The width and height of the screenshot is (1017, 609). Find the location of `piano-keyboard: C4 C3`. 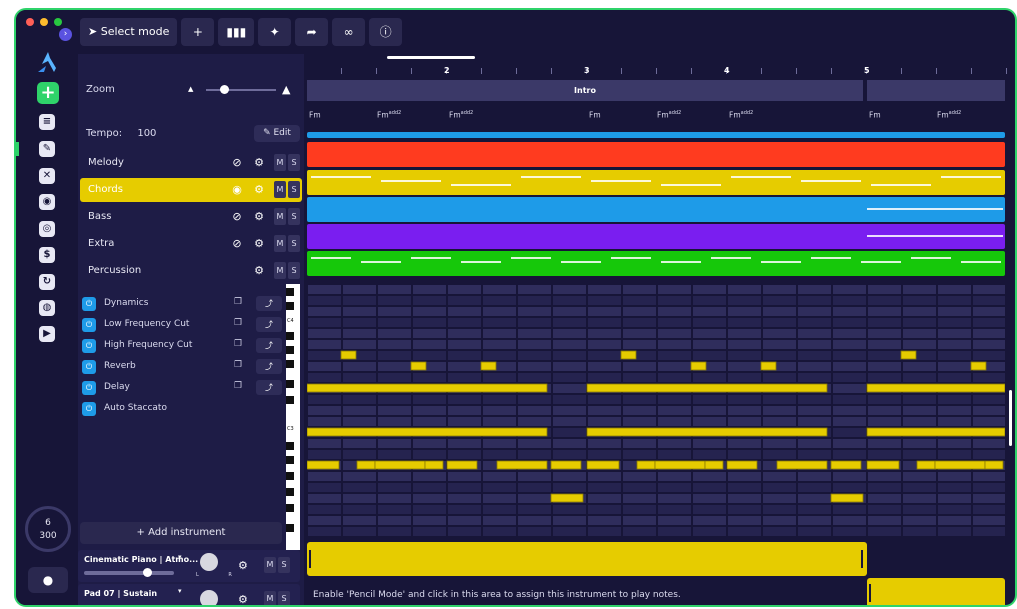

piano-keyboard: C4 C3 is located at coordinates (293, 417).